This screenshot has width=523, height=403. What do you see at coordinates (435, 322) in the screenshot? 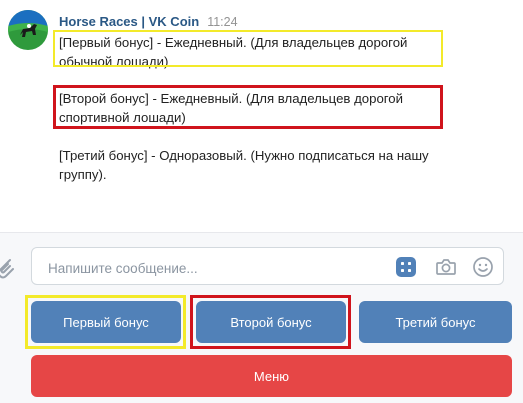
I see `third-bonus-button: Третий бонус` at bounding box center [435, 322].